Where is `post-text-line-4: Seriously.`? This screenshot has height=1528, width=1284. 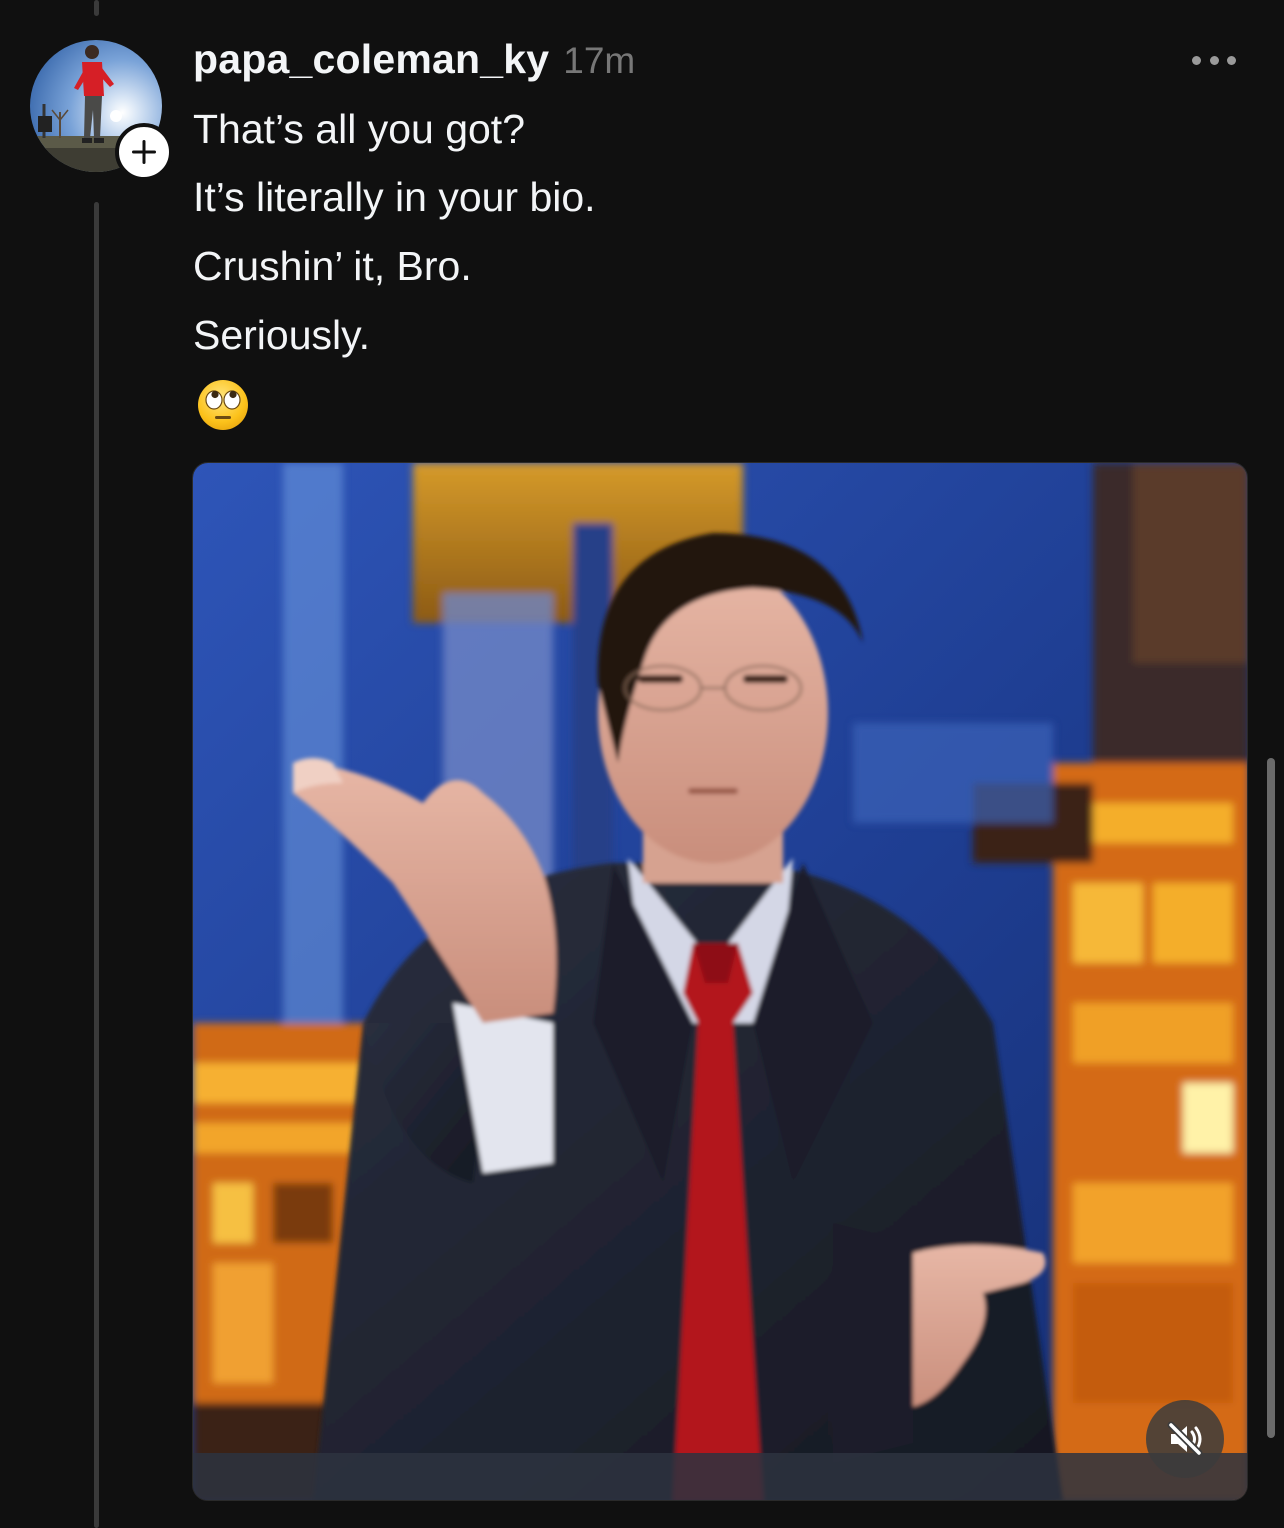 post-text-line-4: Seriously. is located at coordinates (281, 335).